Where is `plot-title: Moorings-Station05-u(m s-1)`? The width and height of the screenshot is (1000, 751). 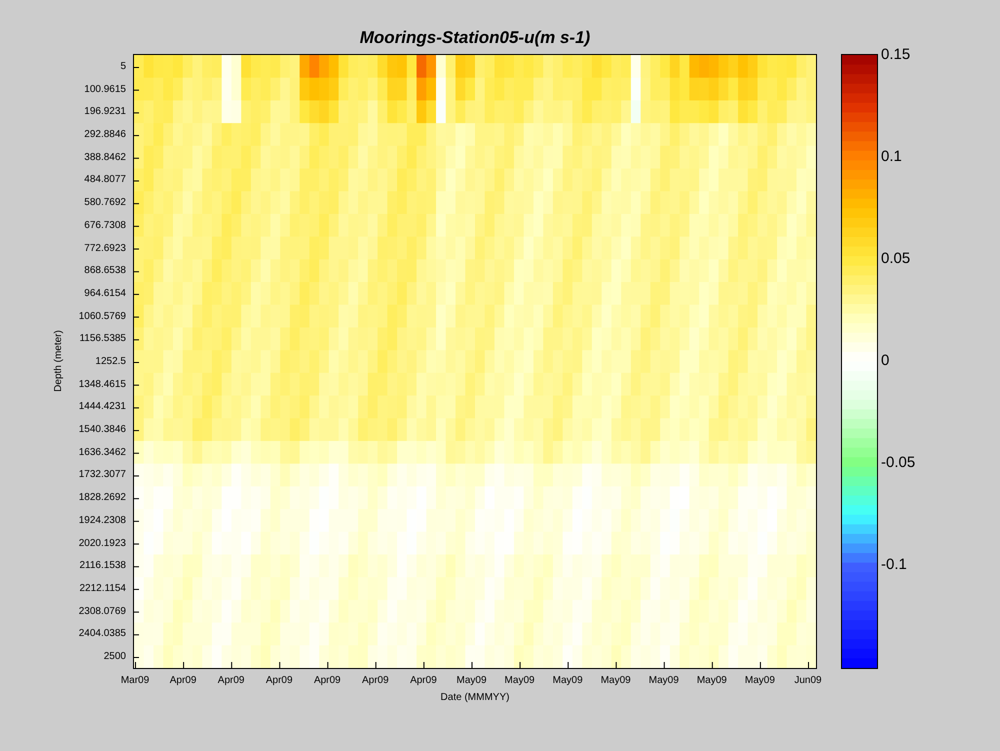 plot-title: Moorings-Station05-u(m s-1) is located at coordinates (475, 38).